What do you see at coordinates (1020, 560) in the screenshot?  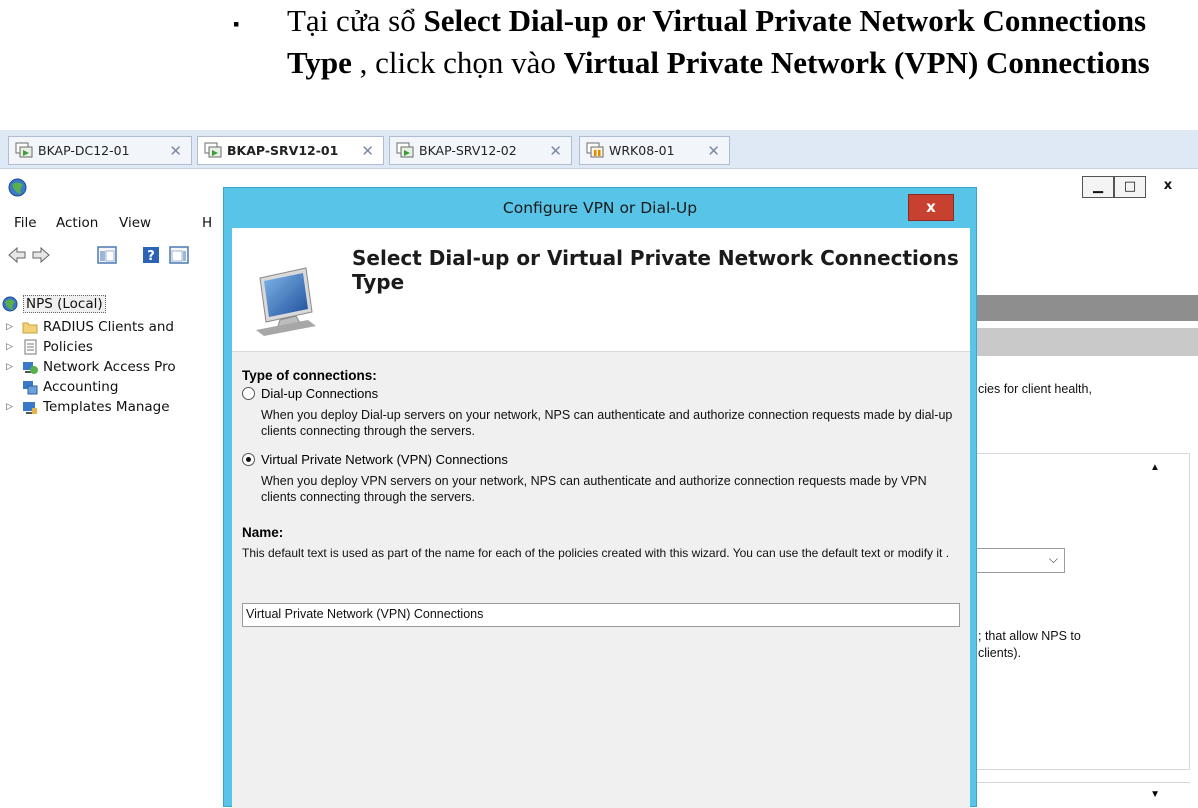 I see `details-dropdown: ⌵` at bounding box center [1020, 560].